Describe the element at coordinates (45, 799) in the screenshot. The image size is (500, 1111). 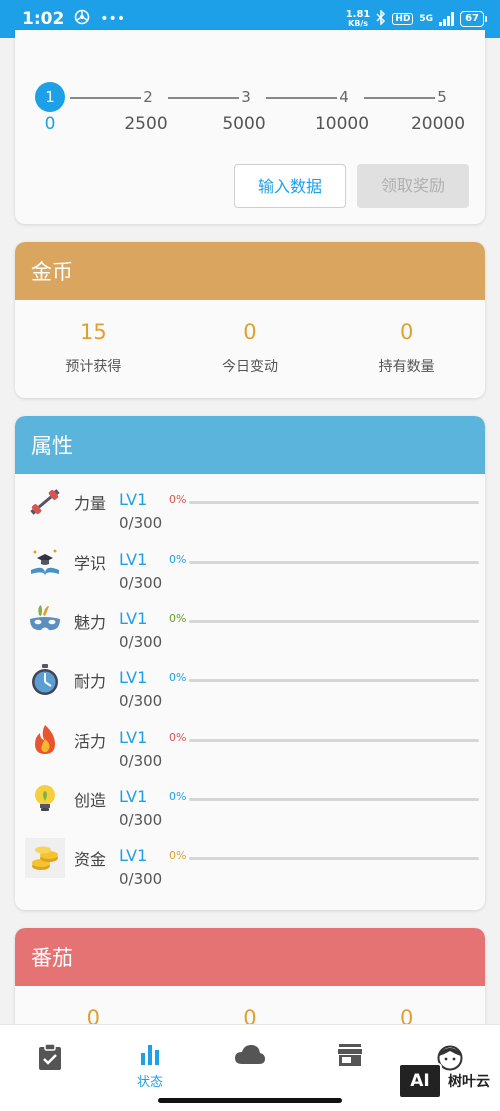
I see `lightbulb-icon` at that location.